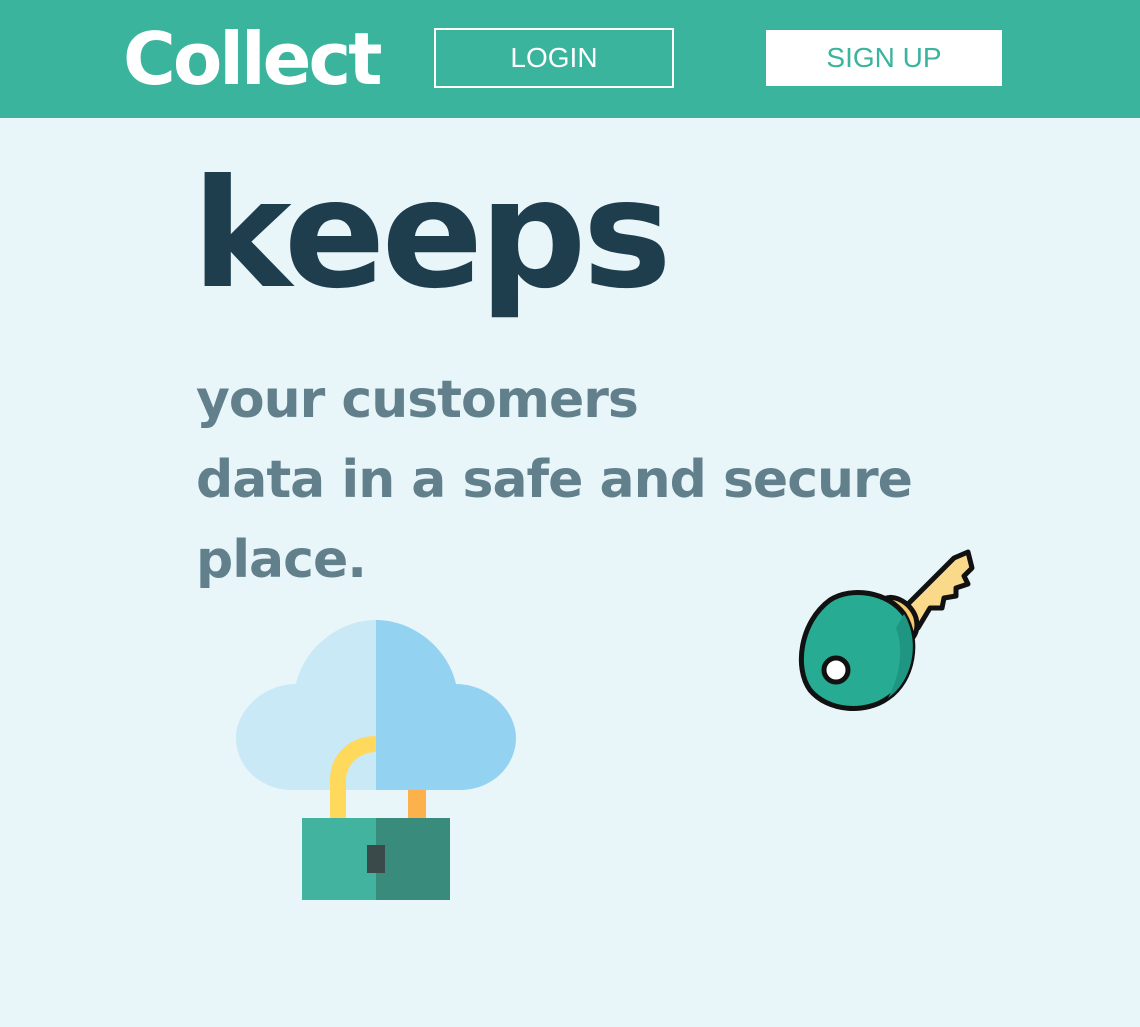 This screenshot has height=1027, width=1140. Describe the element at coordinates (253, 59) in the screenshot. I see `brand-logo: Collect` at that location.